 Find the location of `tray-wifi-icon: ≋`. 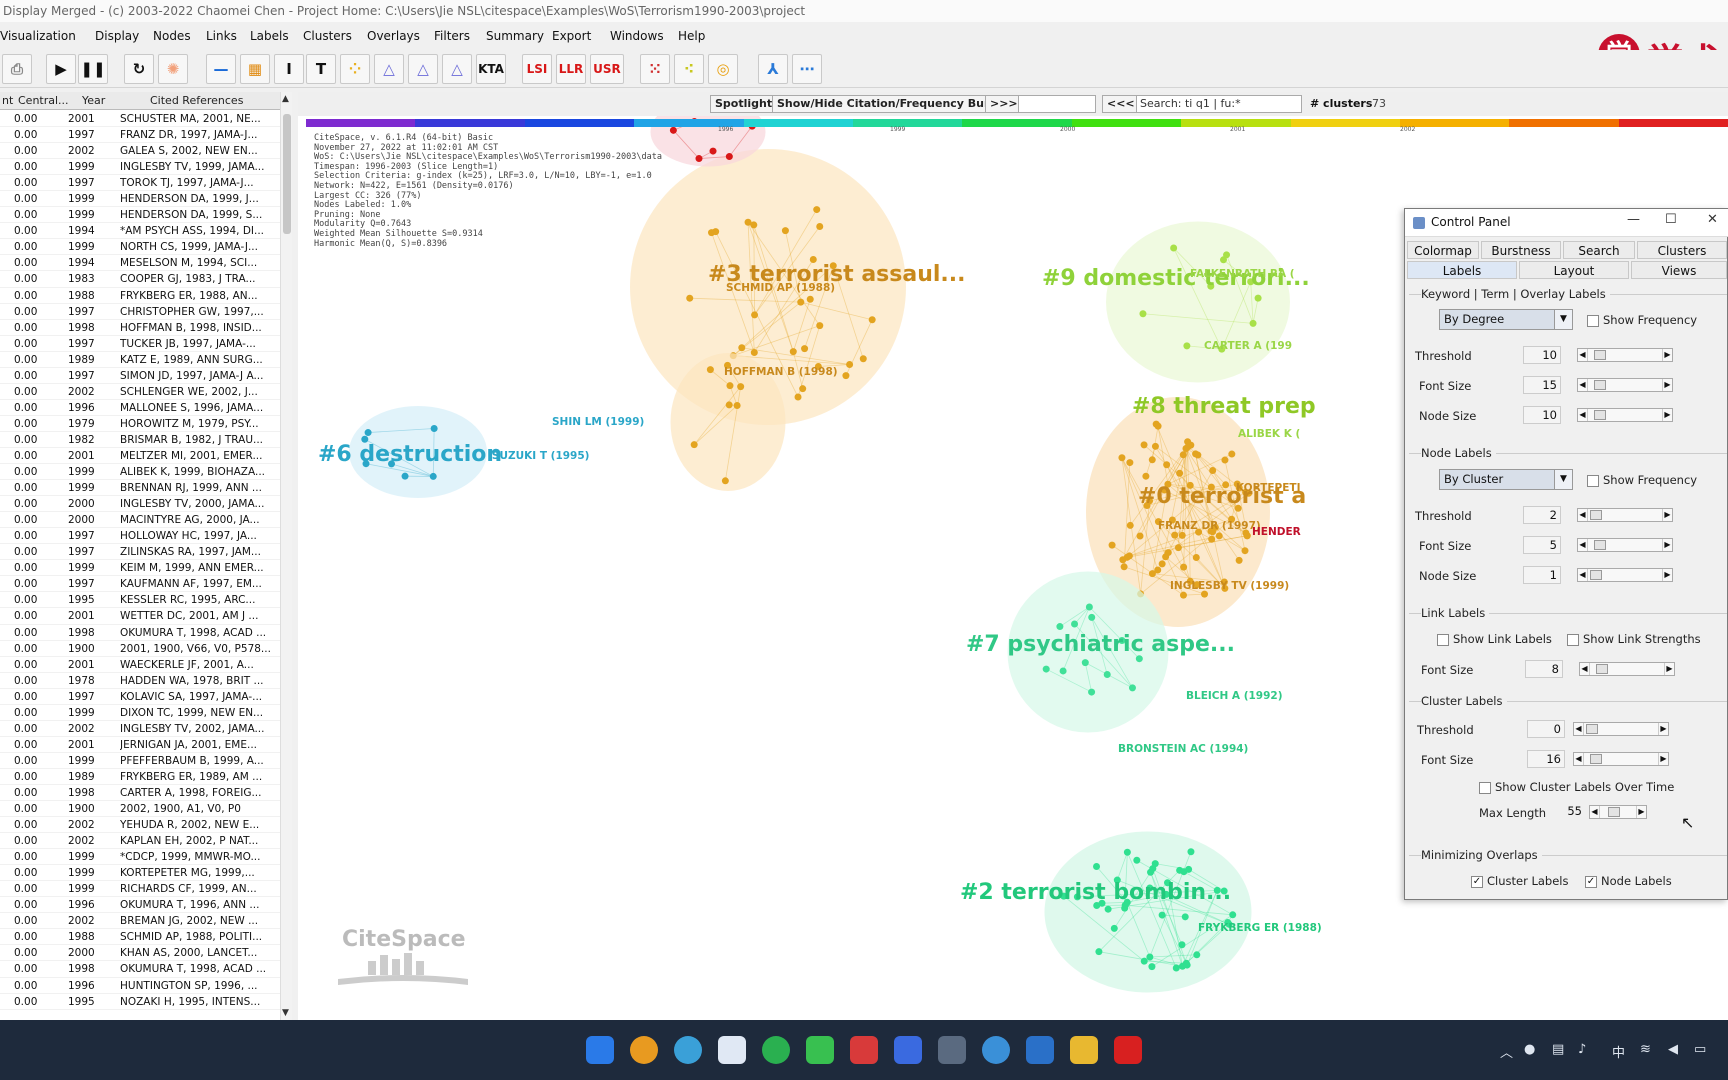

tray-wifi-icon: ≋ is located at coordinates (1645, 1049).